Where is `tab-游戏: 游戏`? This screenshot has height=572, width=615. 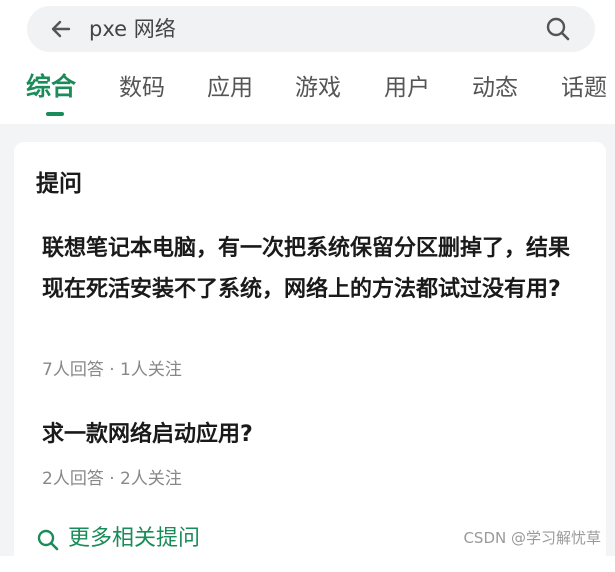
tab-游戏: 游戏 is located at coordinates (318, 88).